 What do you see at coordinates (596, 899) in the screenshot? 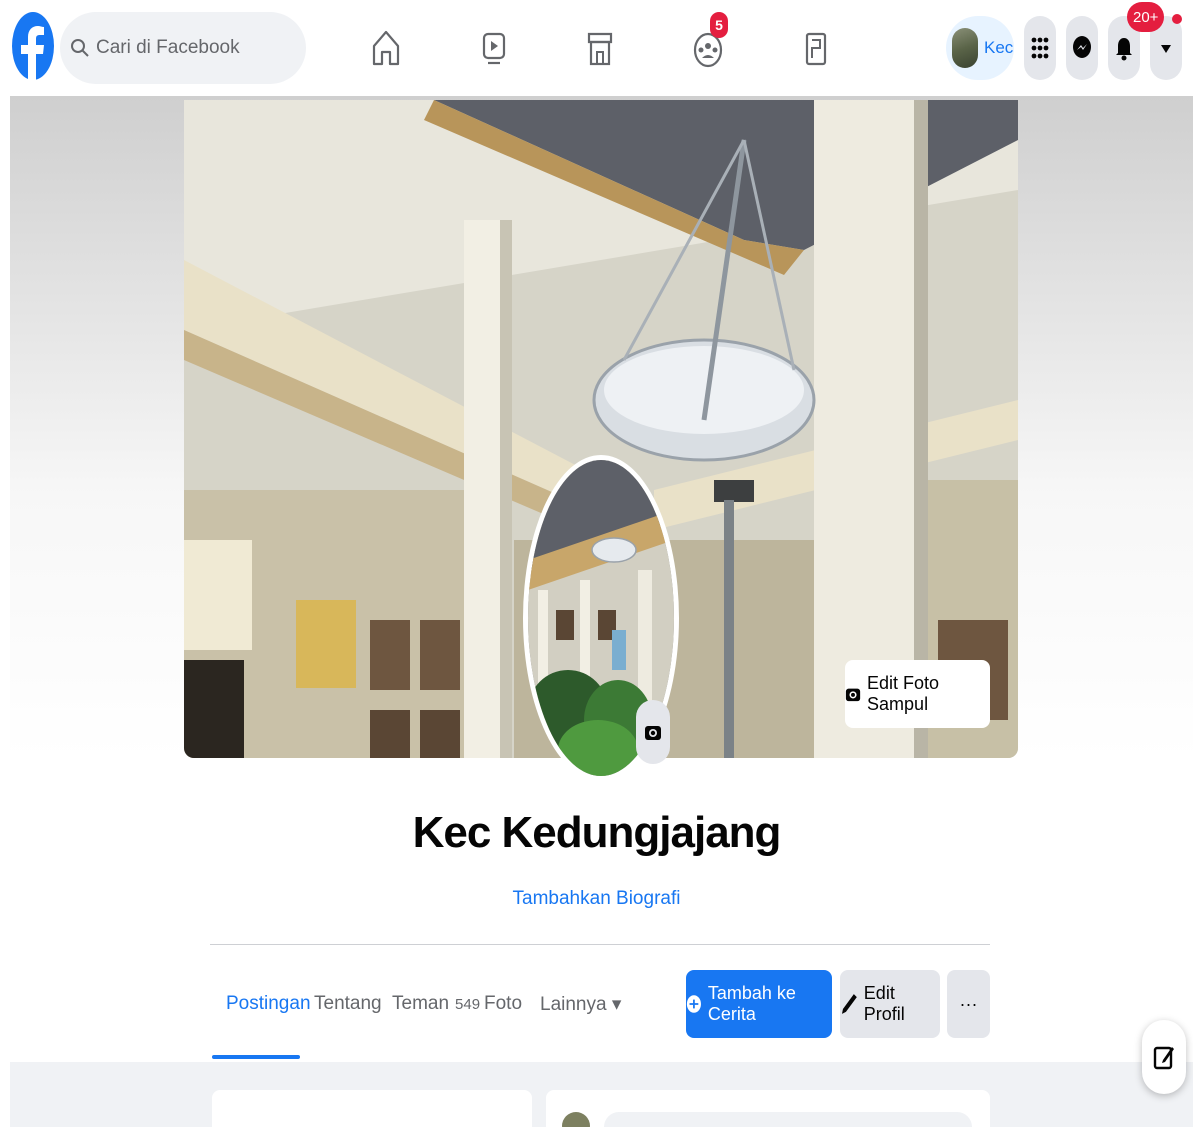
I see `add-bio-link: Tambahkan Biografi` at bounding box center [596, 899].